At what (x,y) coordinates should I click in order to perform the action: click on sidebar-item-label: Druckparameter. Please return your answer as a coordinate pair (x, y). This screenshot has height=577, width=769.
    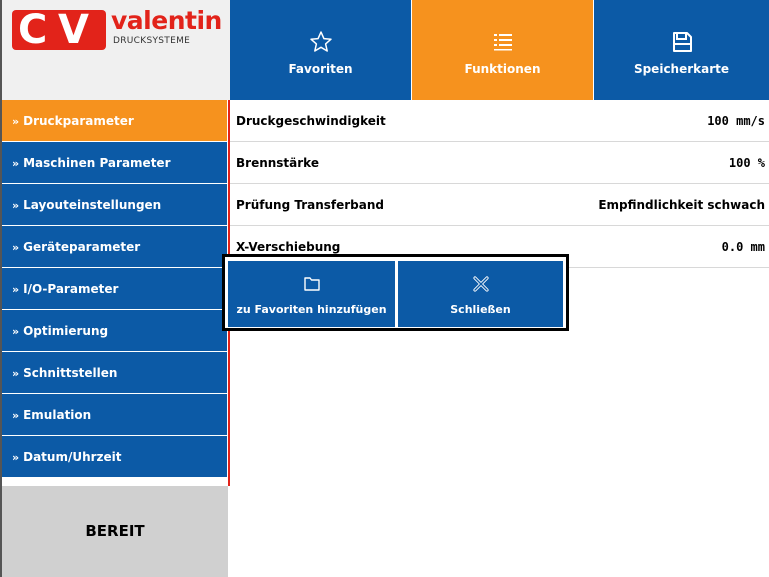
    Looking at the image, I should click on (78, 121).